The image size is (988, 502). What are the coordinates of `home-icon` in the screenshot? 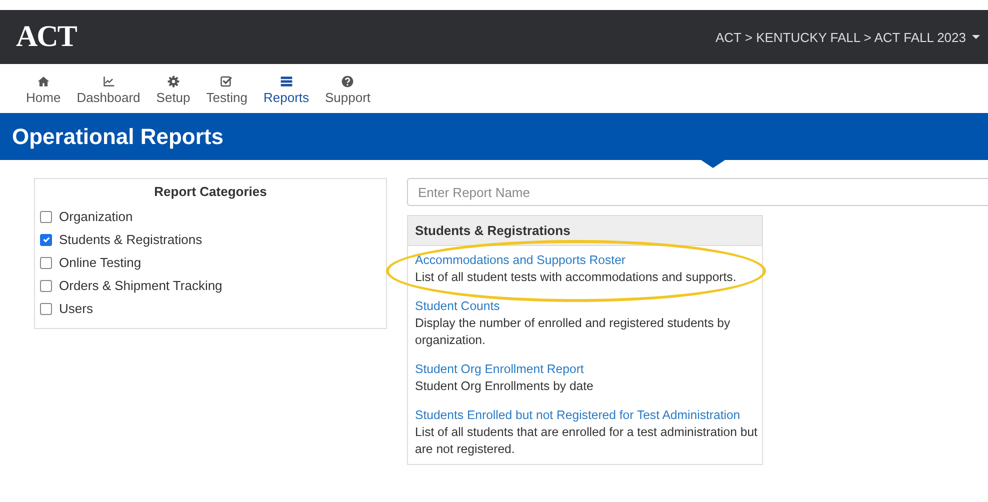 It's located at (43, 81).